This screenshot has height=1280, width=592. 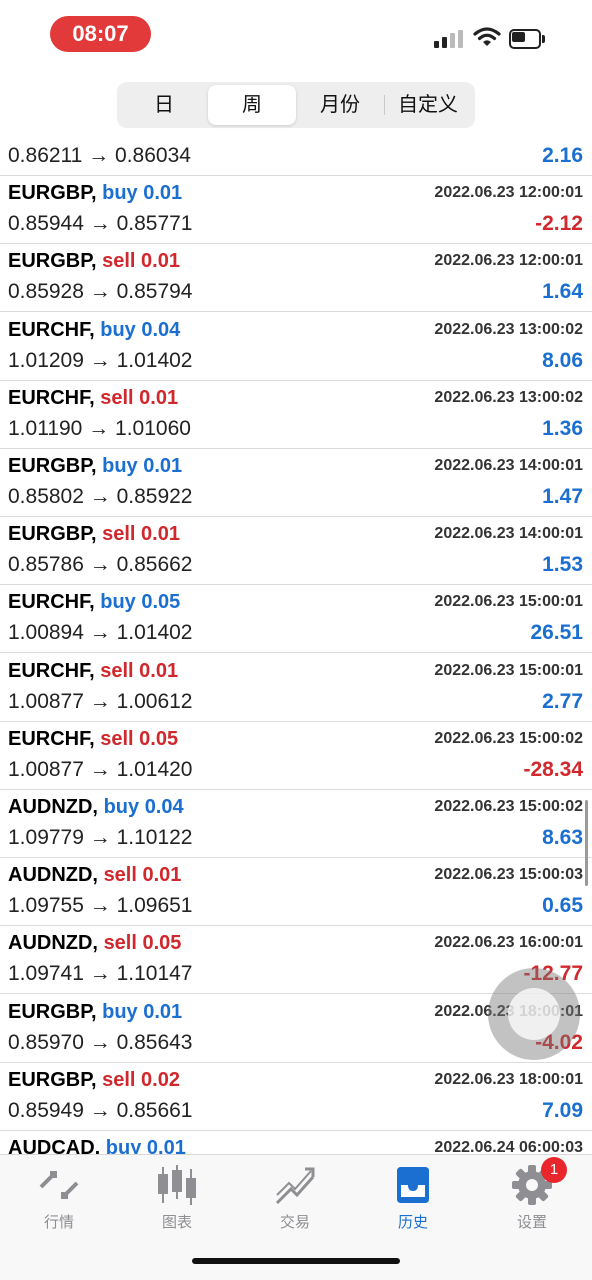 What do you see at coordinates (161, 329) in the screenshot?
I see `trade-lots: 0.04` at bounding box center [161, 329].